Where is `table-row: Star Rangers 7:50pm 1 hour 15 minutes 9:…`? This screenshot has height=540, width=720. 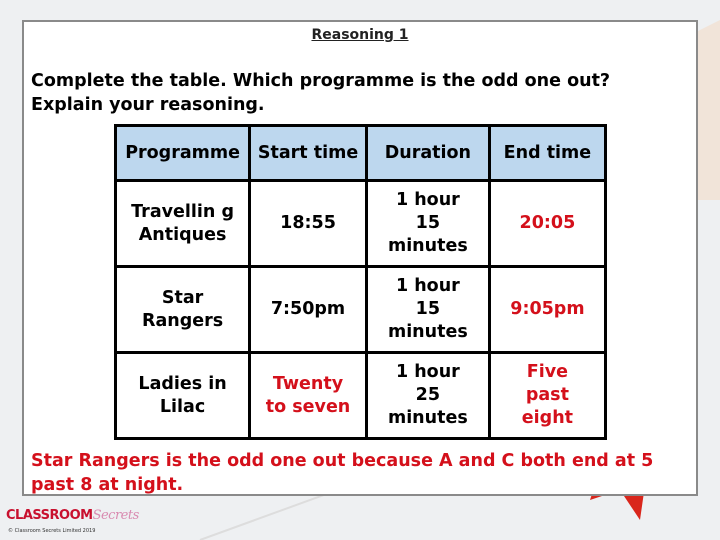 table-row: Star Rangers 7:50pm 1 hour 15 minutes 9:… is located at coordinates (360, 309).